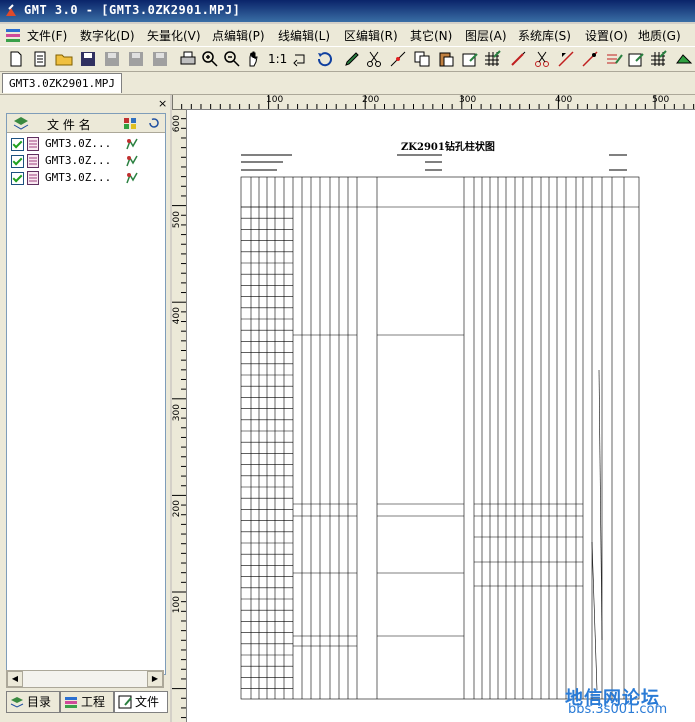 The height and width of the screenshot is (722, 695). Describe the element at coordinates (232, 59) in the screenshot. I see `zoom-out-icon` at that location.